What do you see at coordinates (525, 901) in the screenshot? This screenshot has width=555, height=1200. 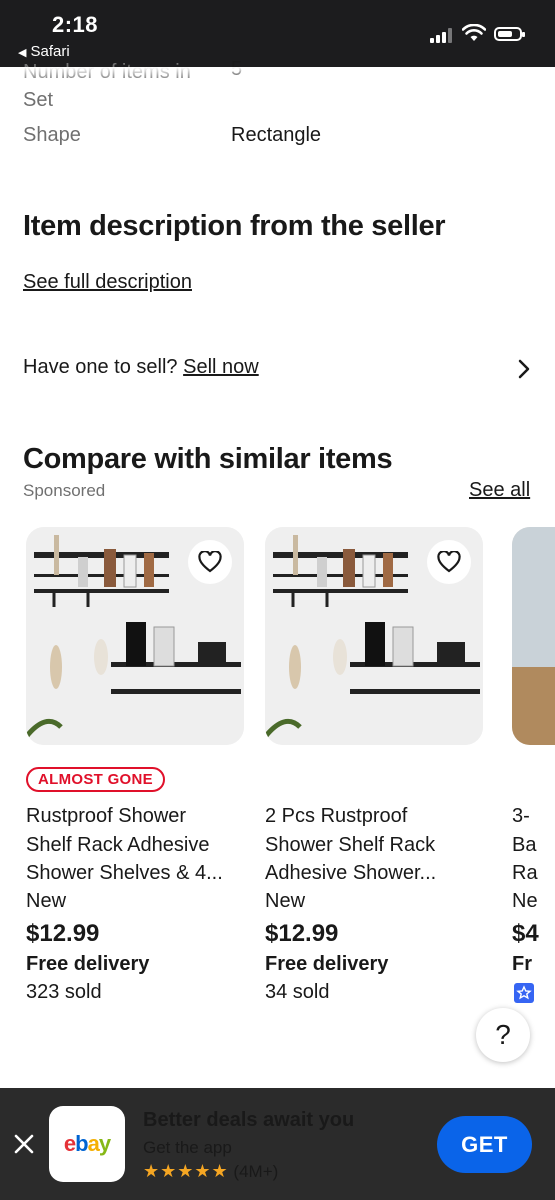 I see `product-condition-partial: Ne` at bounding box center [525, 901].